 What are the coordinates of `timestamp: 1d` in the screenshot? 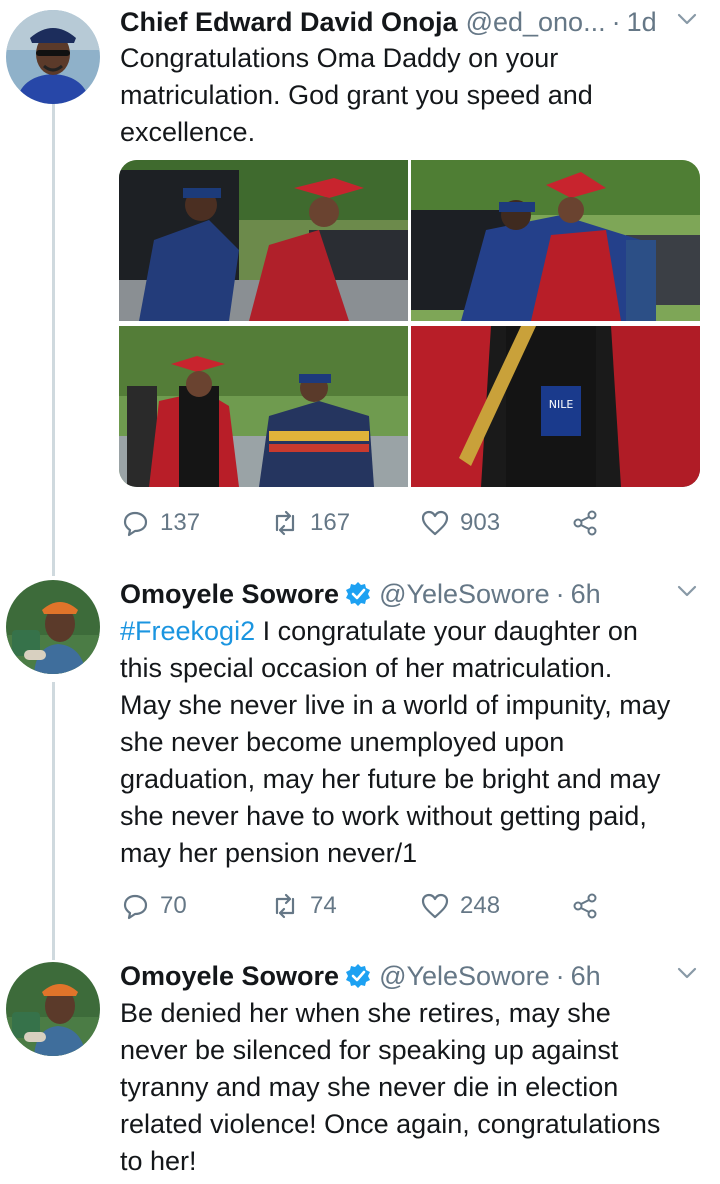 It's located at (642, 22).